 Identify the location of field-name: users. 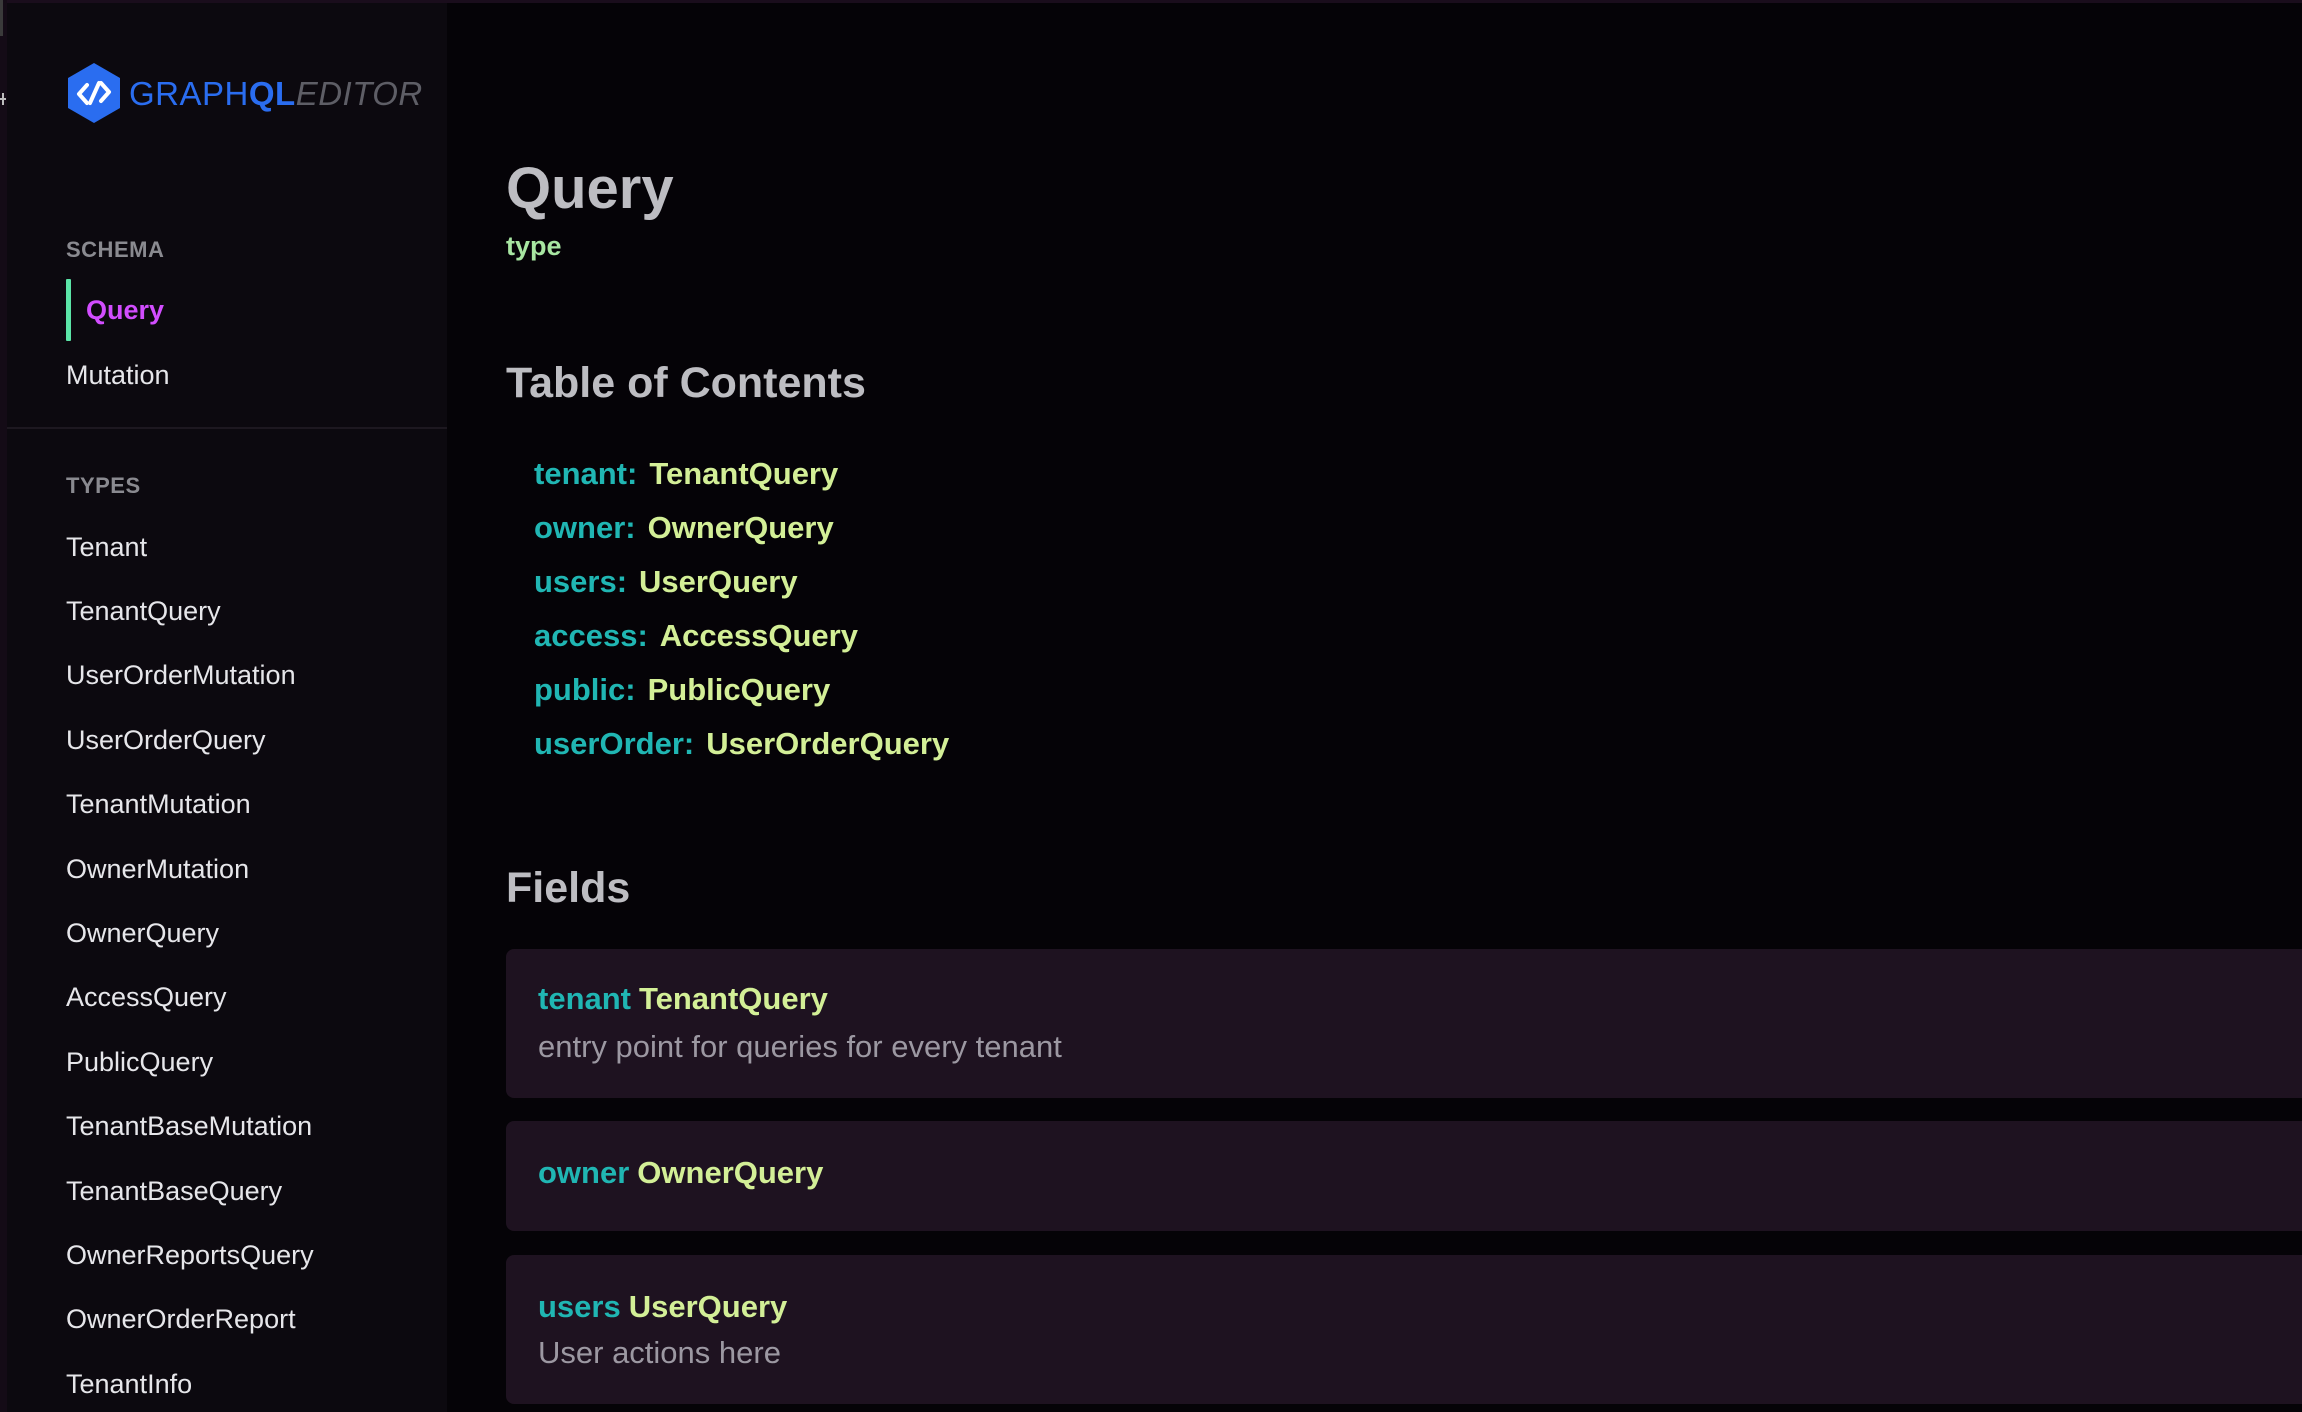
(579, 1306).